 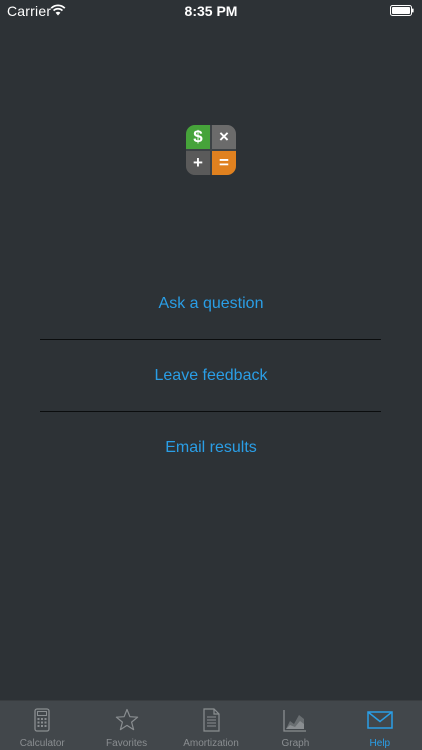 What do you see at coordinates (198, 137) in the screenshot?
I see `logo-dollar-cell: $` at bounding box center [198, 137].